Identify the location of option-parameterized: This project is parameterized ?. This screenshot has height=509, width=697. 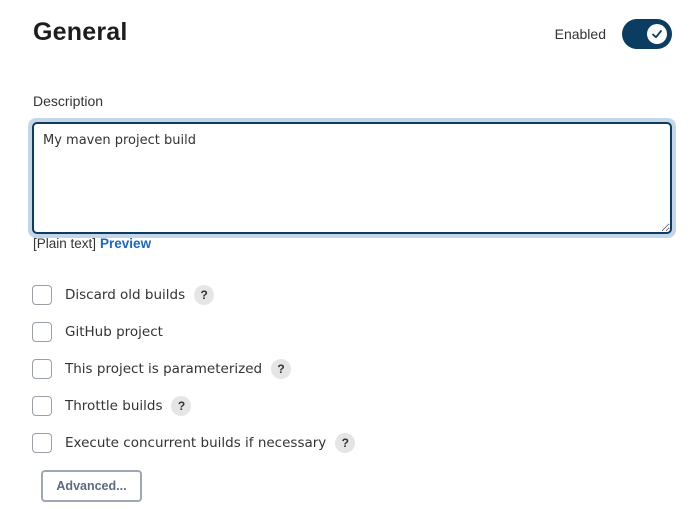
(162, 369).